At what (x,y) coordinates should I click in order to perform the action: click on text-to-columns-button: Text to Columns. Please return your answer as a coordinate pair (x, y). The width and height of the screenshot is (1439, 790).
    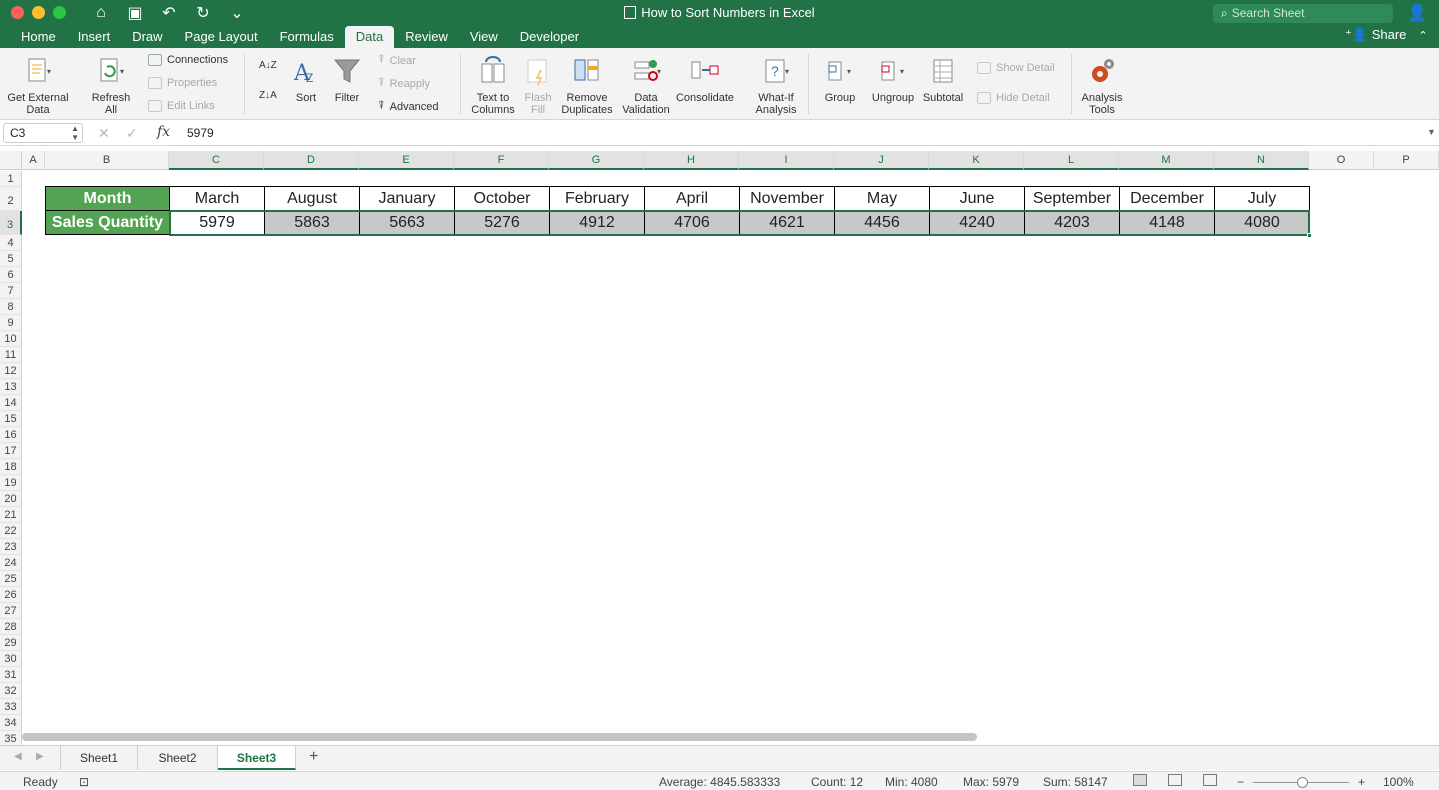
    Looking at the image, I should click on (493, 86).